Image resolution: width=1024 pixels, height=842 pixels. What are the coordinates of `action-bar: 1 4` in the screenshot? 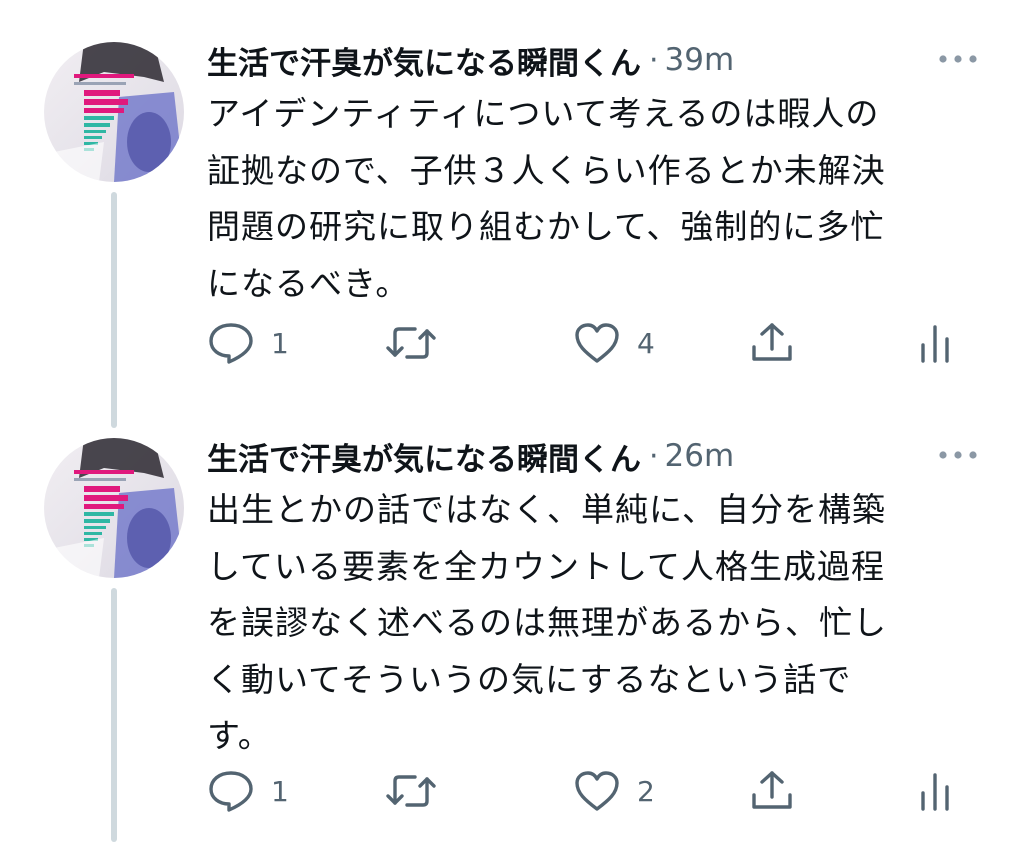 It's located at (597, 343).